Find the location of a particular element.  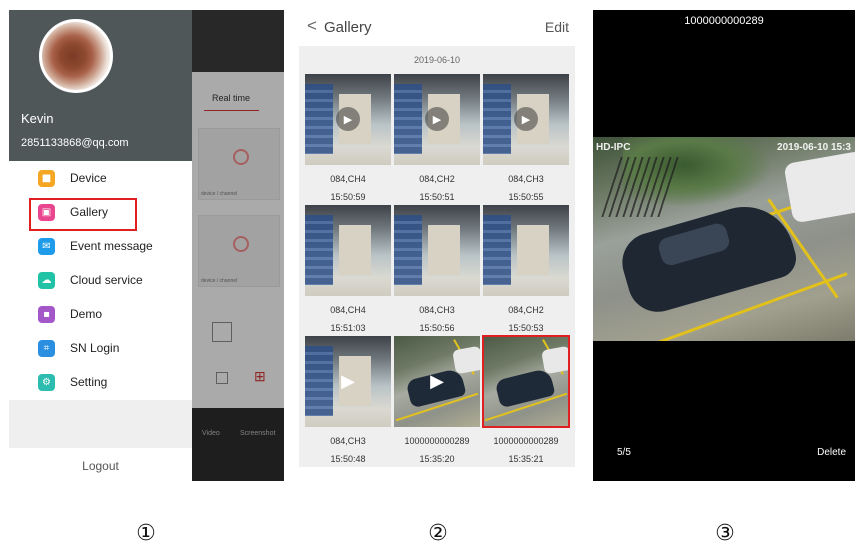

drawer-spacer is located at coordinates (100, 424).